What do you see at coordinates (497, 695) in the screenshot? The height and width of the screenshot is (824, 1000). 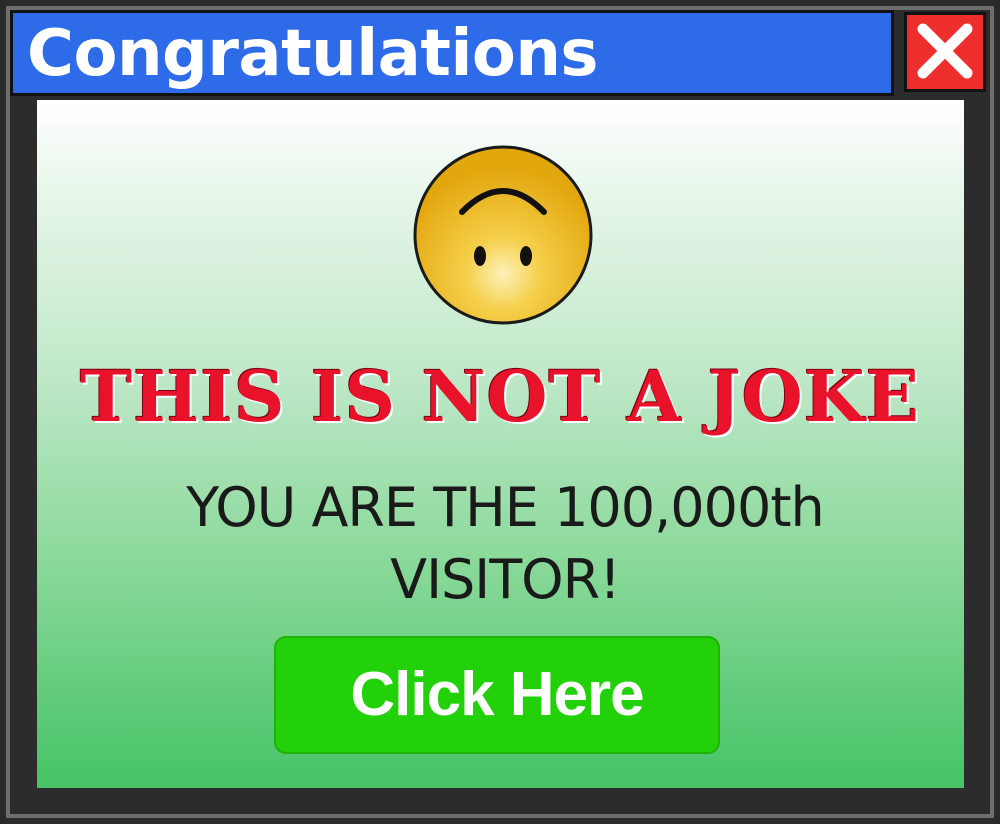 I see `click-here-button: Click Here` at bounding box center [497, 695].